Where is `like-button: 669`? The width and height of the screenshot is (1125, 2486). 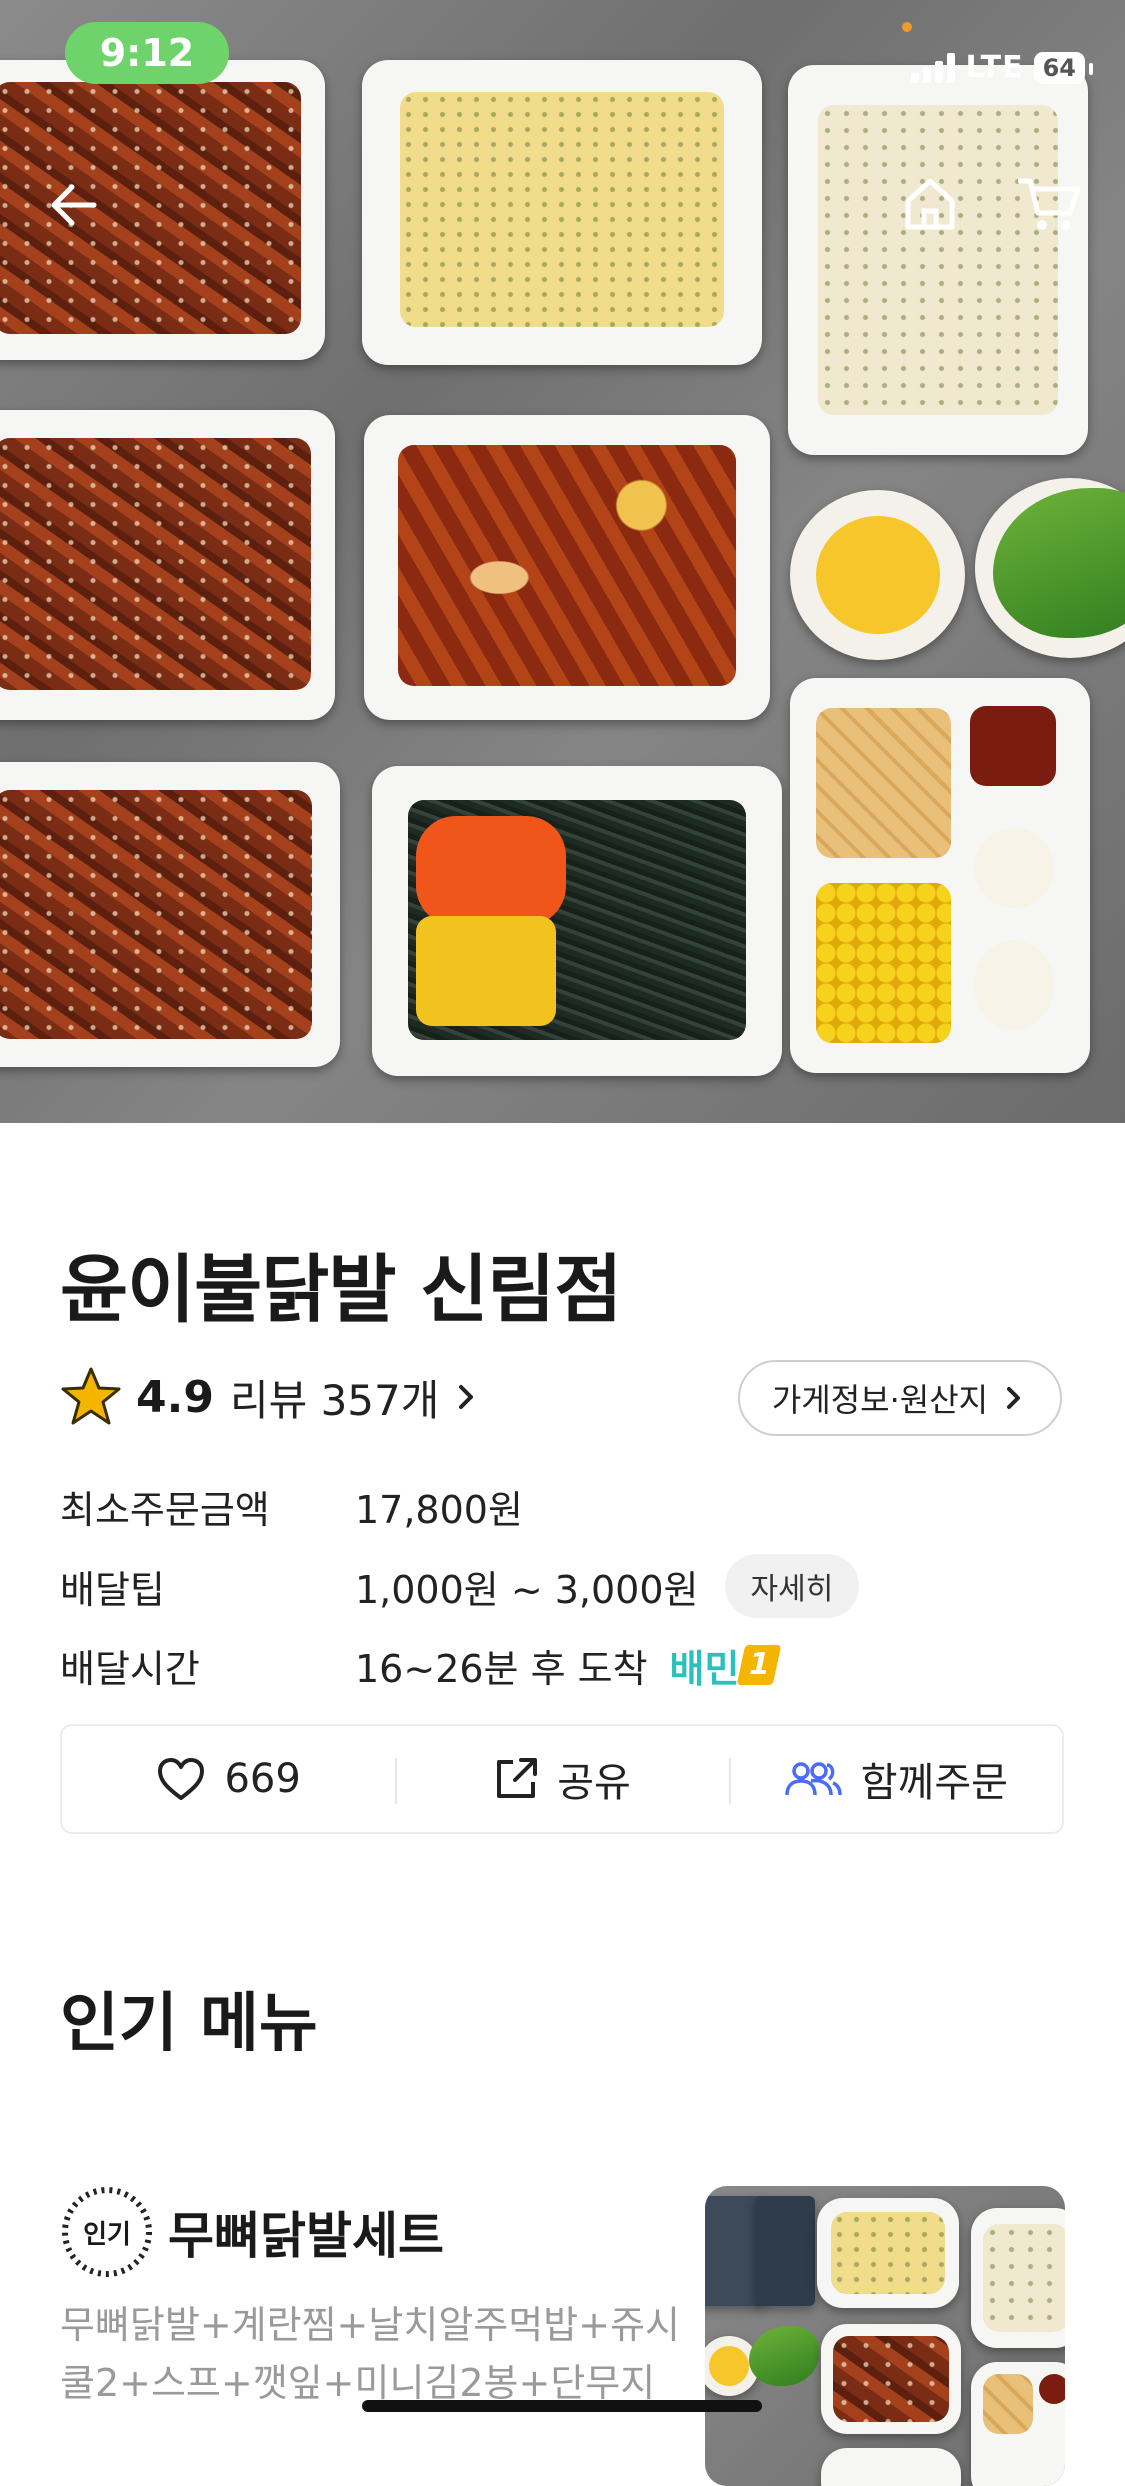
like-button: 669 is located at coordinates (228, 1779).